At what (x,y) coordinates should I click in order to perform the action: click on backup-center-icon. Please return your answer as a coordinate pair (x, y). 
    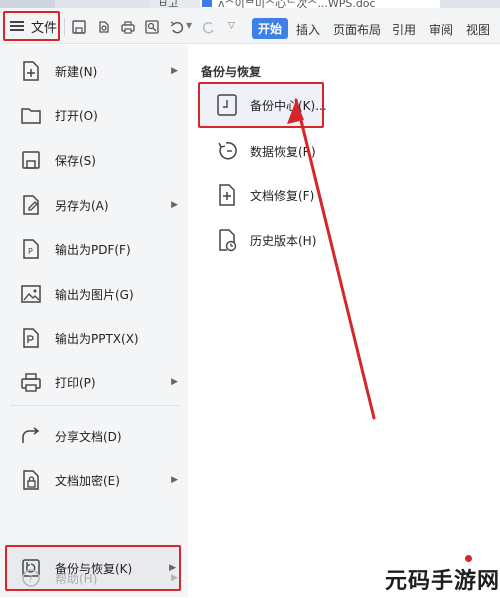
    Looking at the image, I should click on (227, 105).